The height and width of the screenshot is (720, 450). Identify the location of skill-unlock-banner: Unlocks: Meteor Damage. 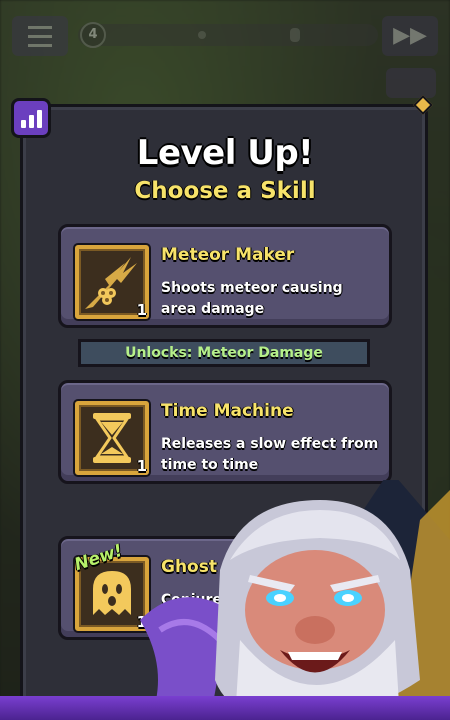
(224, 353).